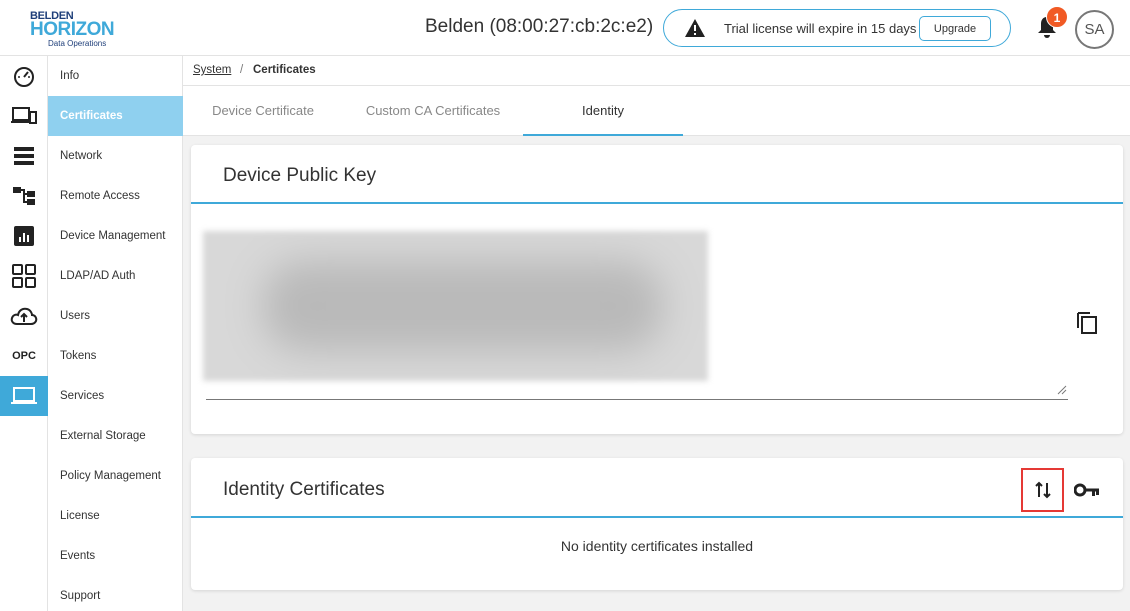 The image size is (1130, 611). Describe the element at coordinates (115, 476) in the screenshot. I see `submenu-item-policy-management: Policy Management` at that location.